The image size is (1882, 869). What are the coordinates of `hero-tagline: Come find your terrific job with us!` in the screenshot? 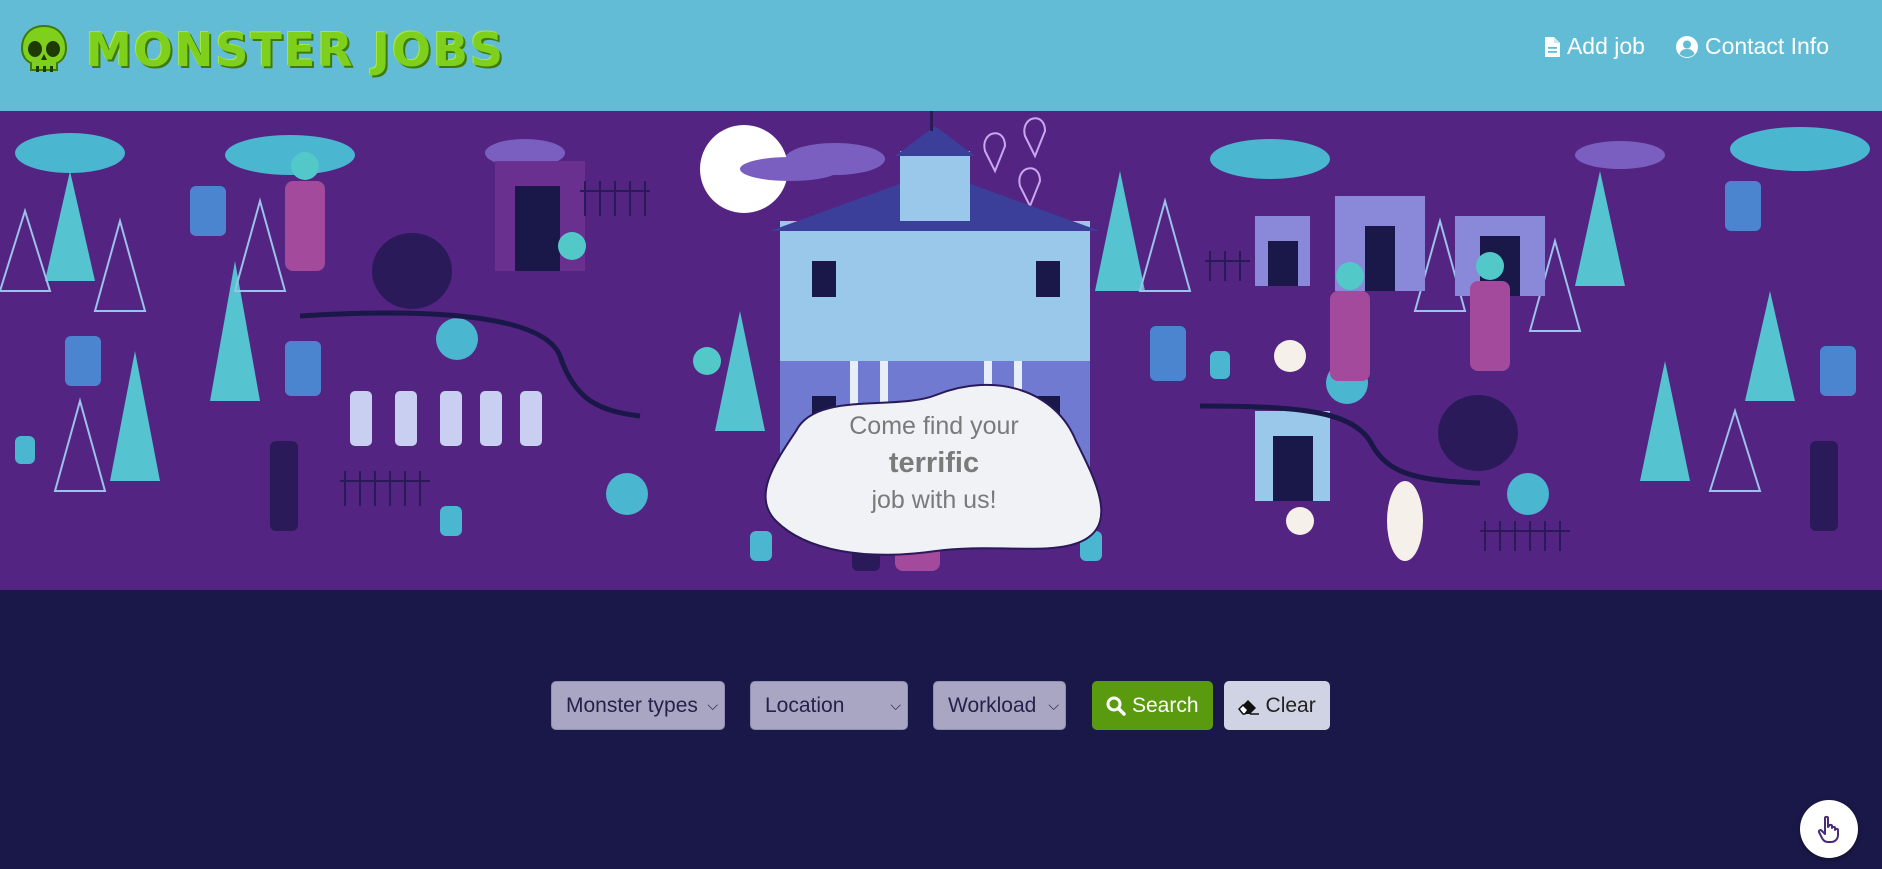 It's located at (934, 467).